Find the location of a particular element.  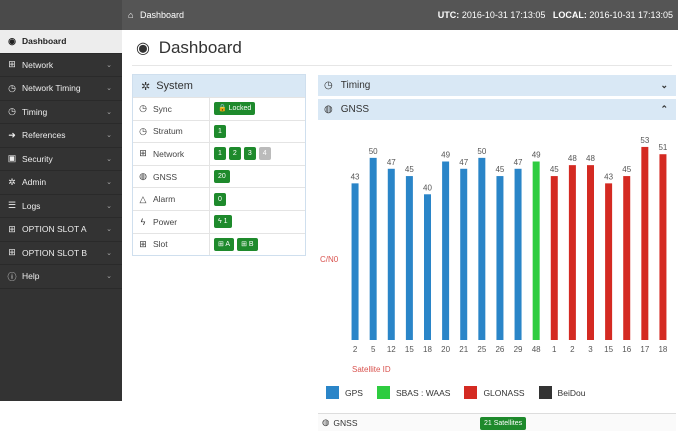

sidebar-item-timing: ◷ Timing ⌄ is located at coordinates (61, 112).